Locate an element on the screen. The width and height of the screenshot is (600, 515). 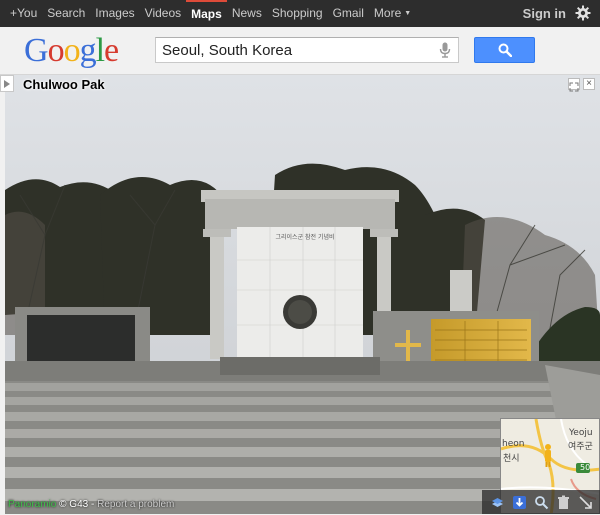
nav-shopping: Shopping is located at coordinates (297, 13).